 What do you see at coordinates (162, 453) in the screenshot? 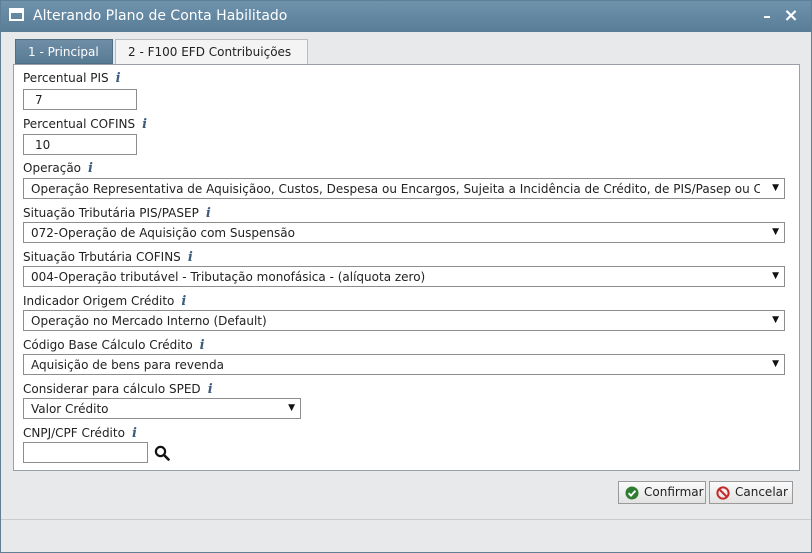
I see `search-icon` at bounding box center [162, 453].